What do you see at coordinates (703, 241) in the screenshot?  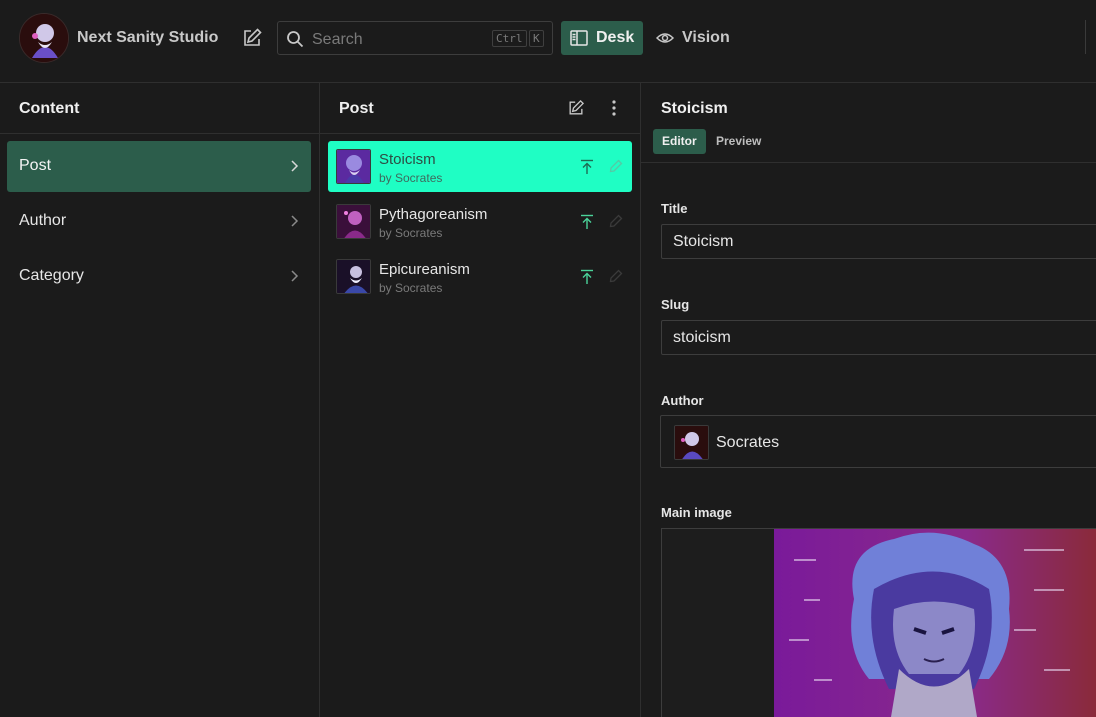 I see `title-field-value: Stoicism` at bounding box center [703, 241].